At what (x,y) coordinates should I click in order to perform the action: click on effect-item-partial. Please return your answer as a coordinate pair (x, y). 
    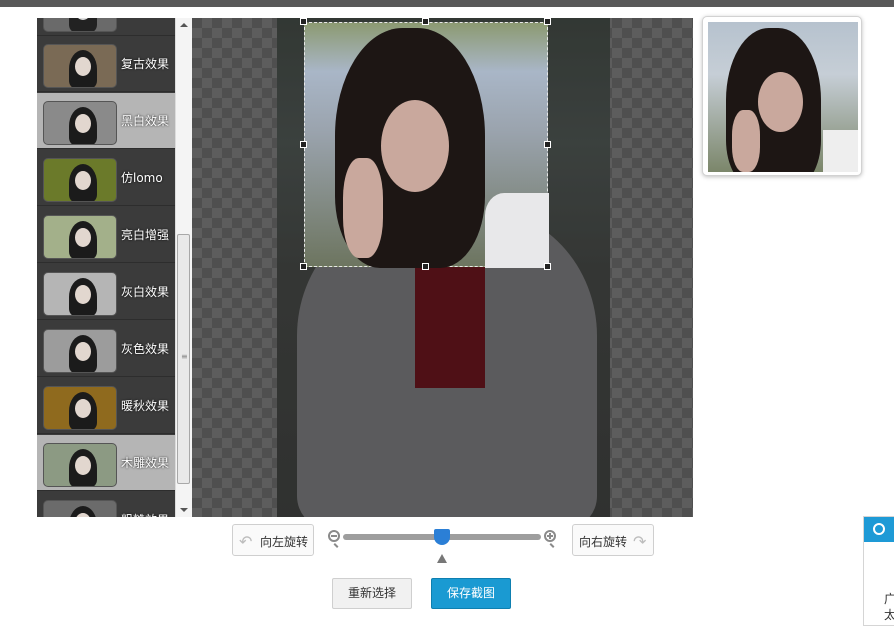
    Looking at the image, I should click on (106, 27).